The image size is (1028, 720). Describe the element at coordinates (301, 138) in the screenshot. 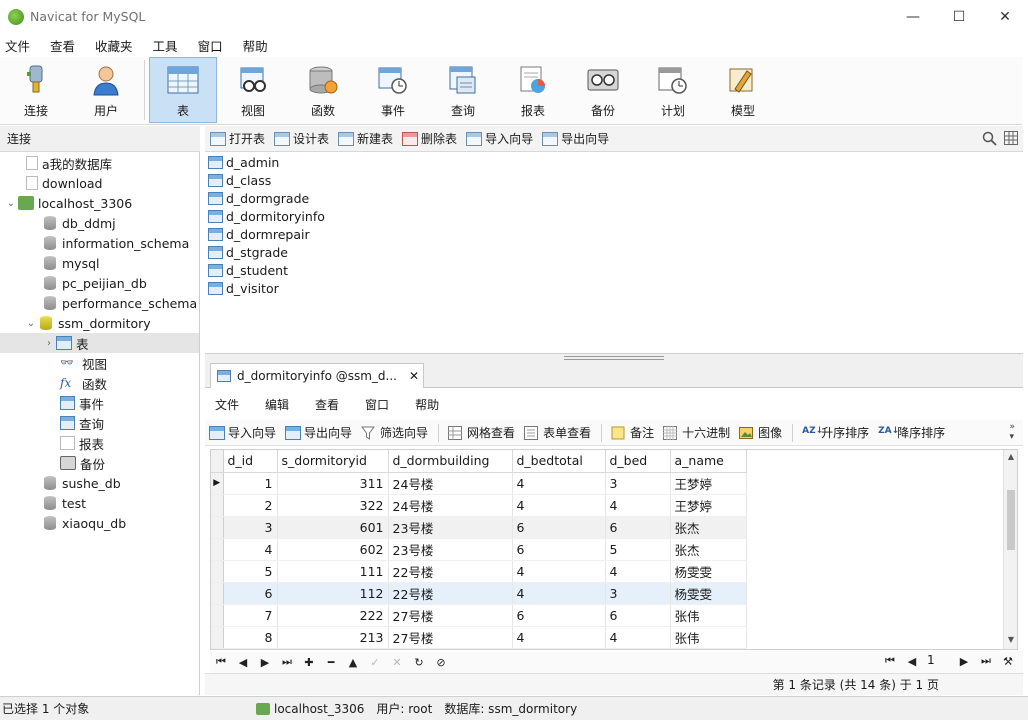

I see `design-table-button: 设计表` at that location.